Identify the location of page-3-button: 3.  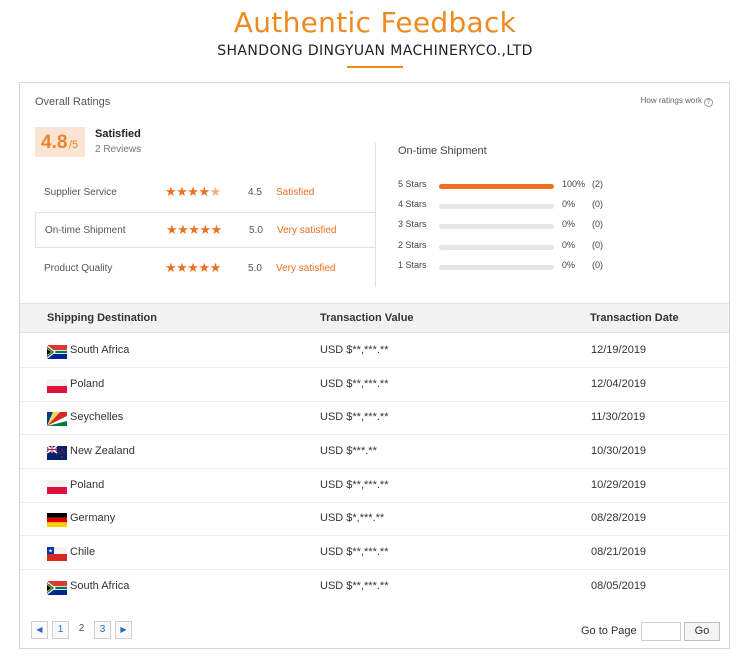
(102, 630).